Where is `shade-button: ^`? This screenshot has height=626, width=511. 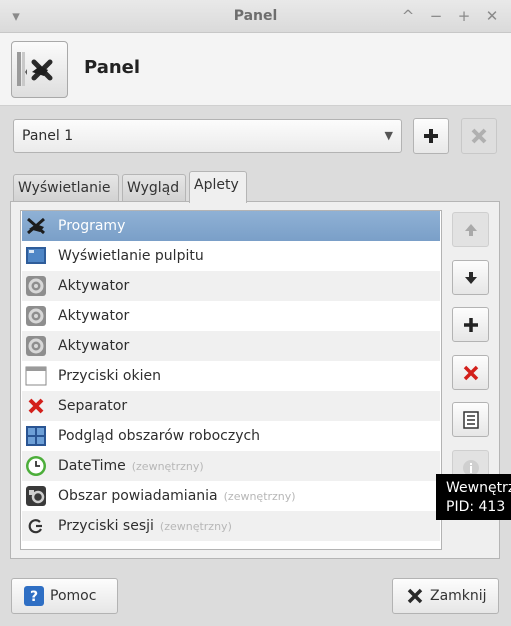
shade-button: ^ is located at coordinates (408, 16).